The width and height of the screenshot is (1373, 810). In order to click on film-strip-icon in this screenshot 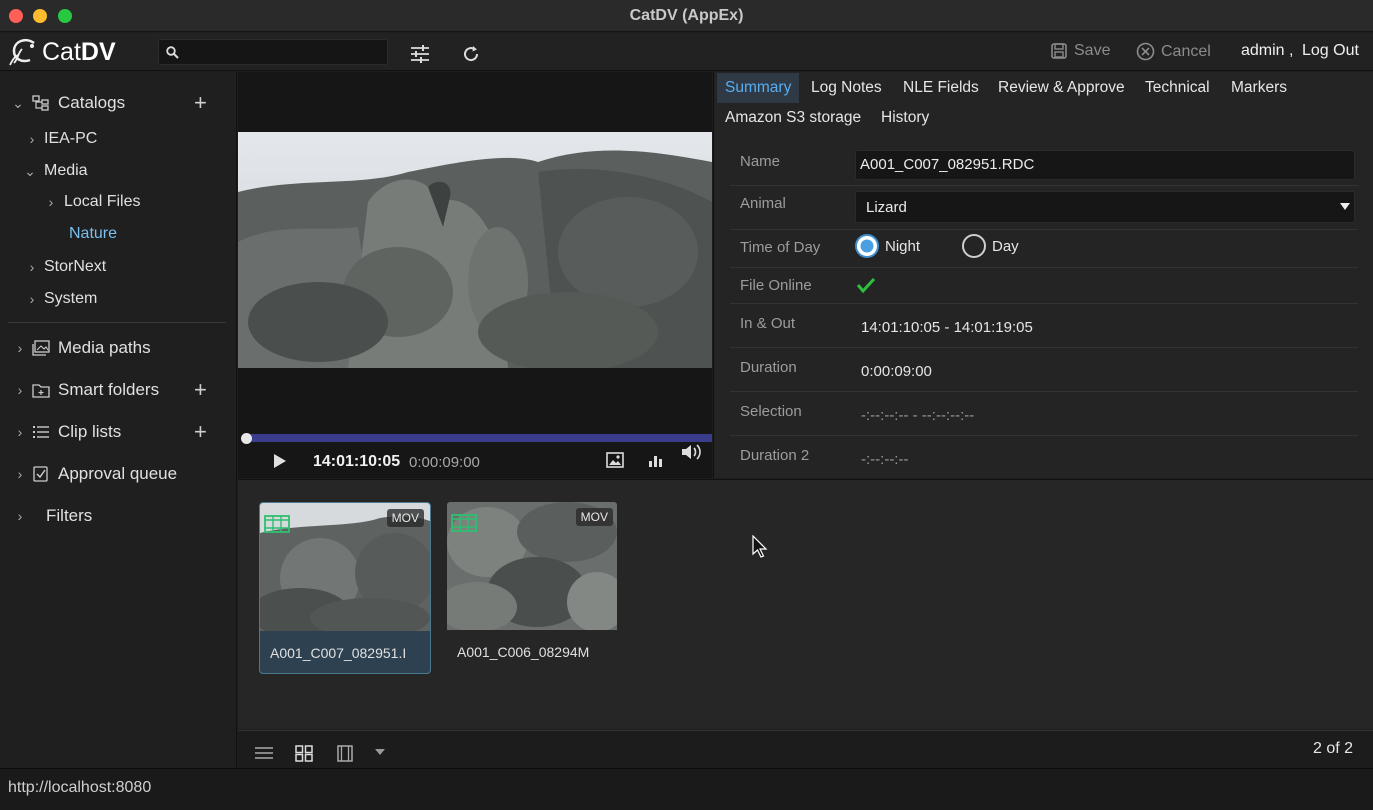, I will do `click(464, 523)`.